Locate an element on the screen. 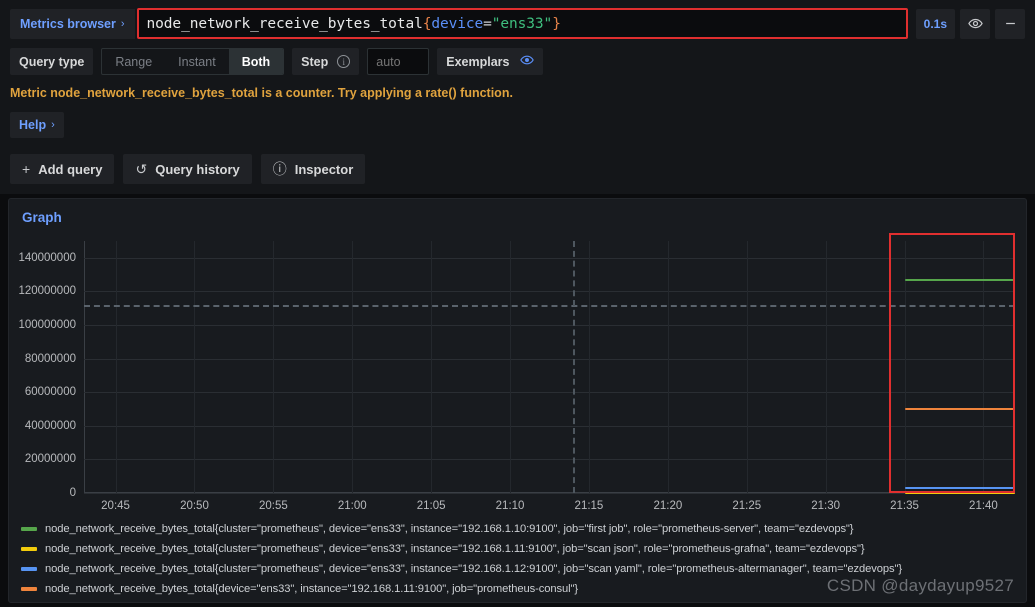  y-axis-line is located at coordinates (84, 367).